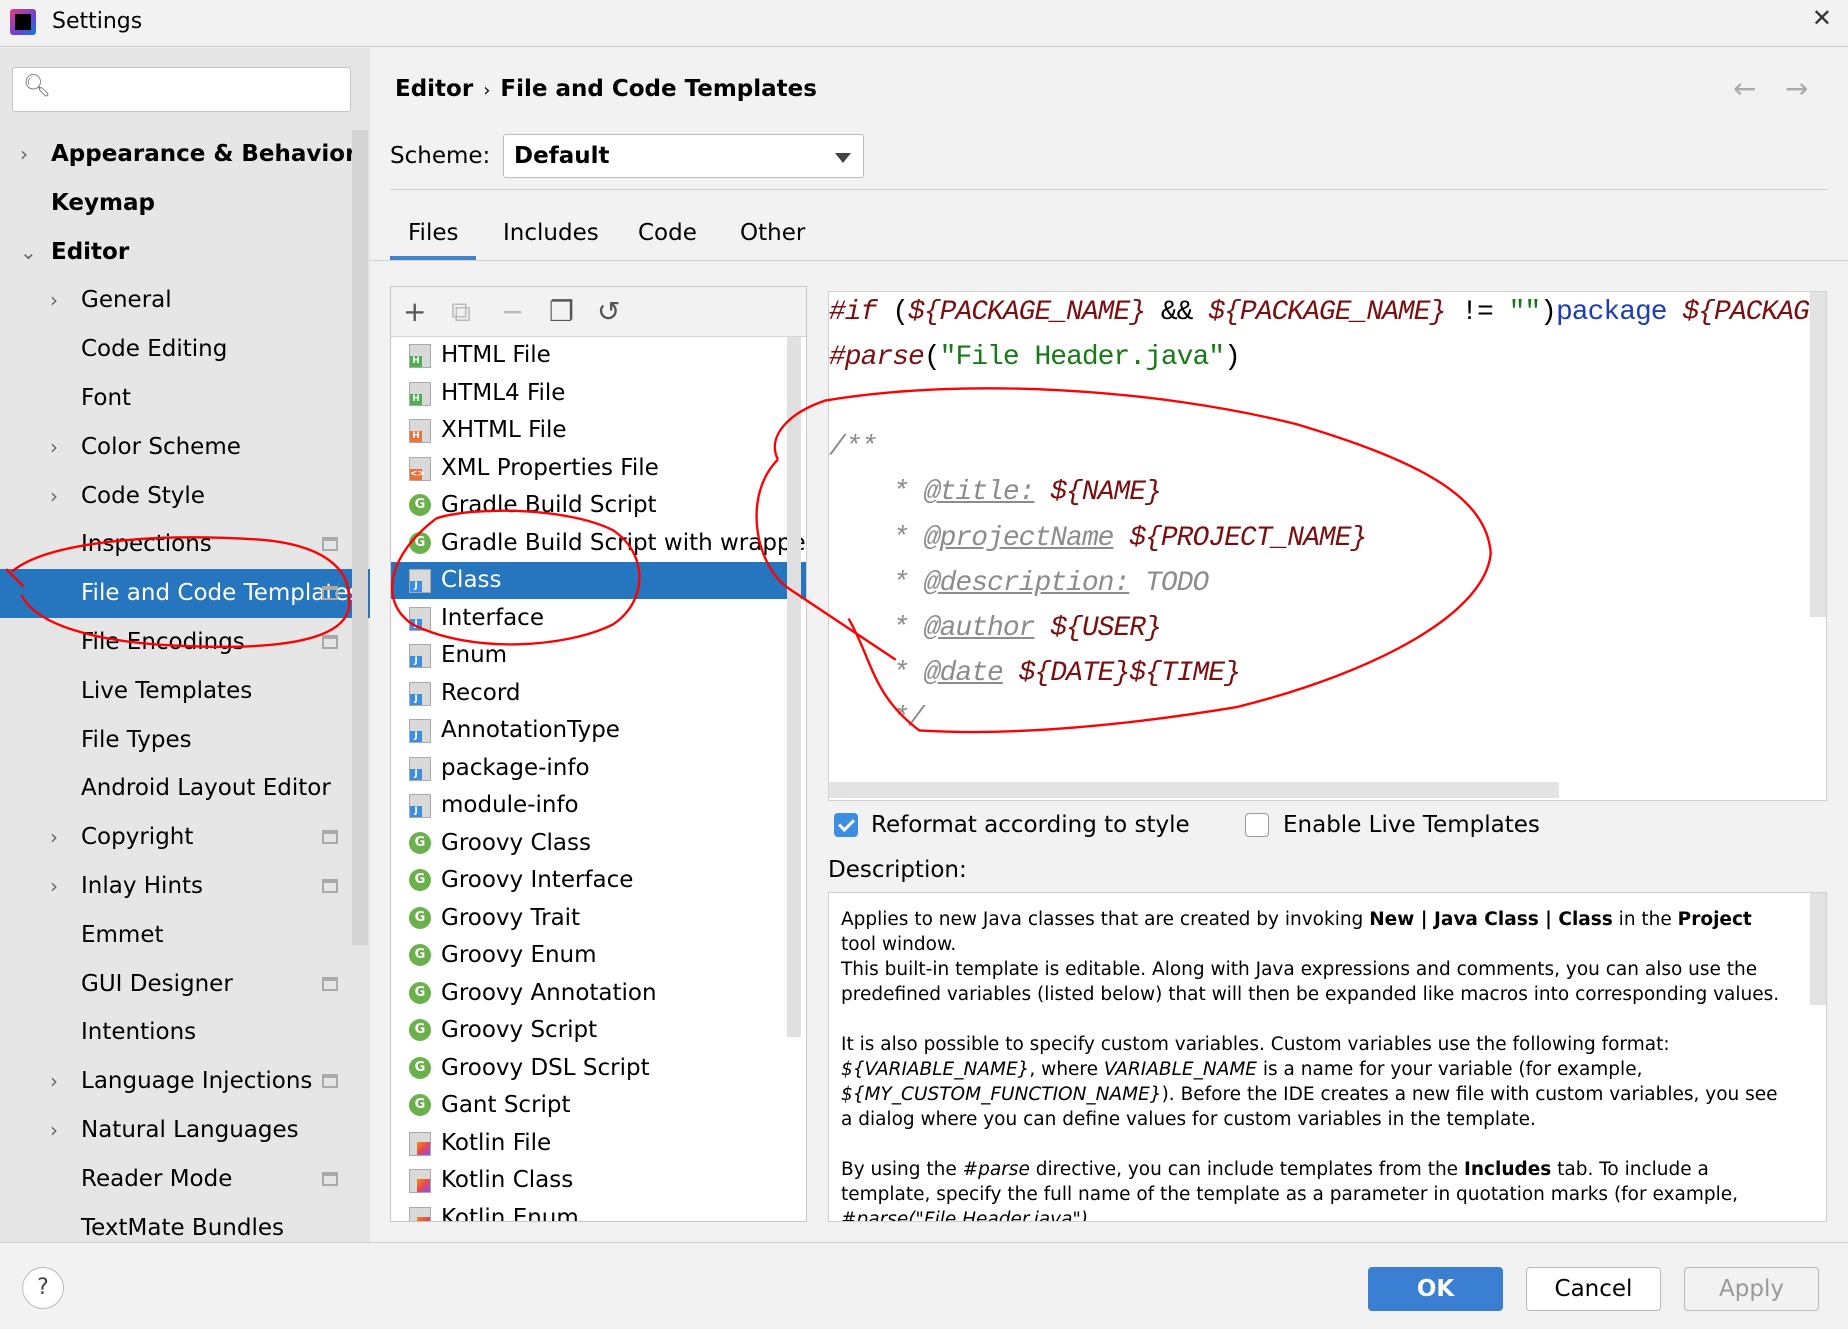  What do you see at coordinates (608, 311) in the screenshot?
I see `reset-icon: ↺` at bounding box center [608, 311].